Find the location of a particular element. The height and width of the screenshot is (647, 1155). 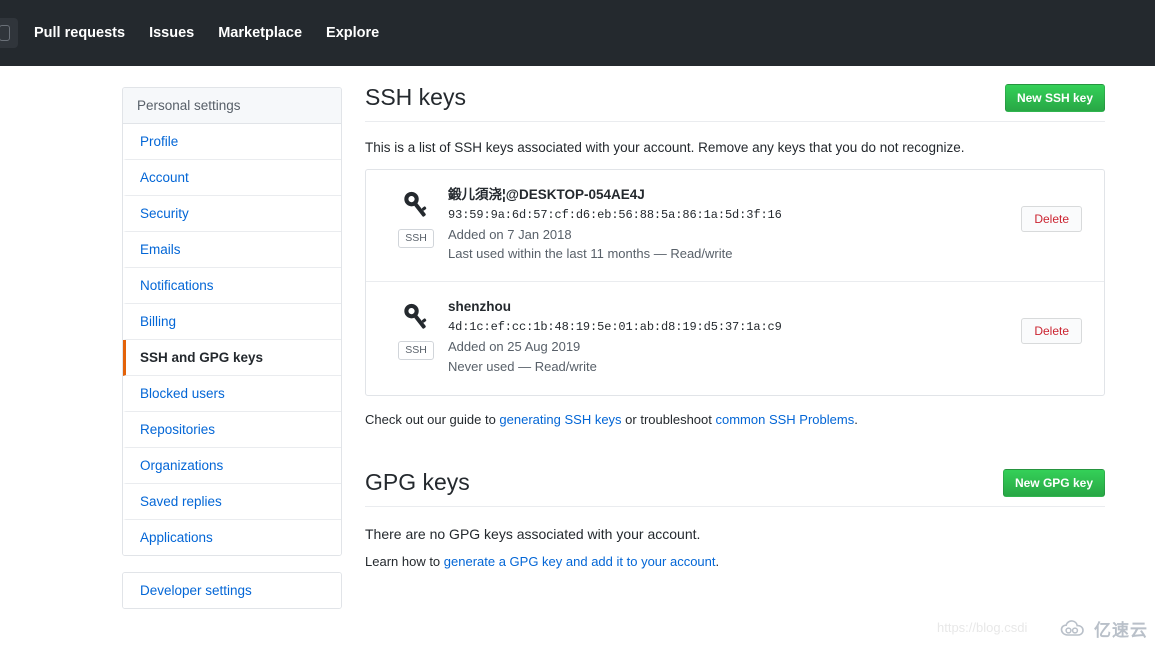

sidebar-secondary-box: Developer settings is located at coordinates (232, 590).